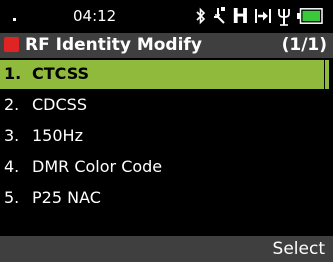  I want to click on h-mode-icon: H, so click(240, 16).